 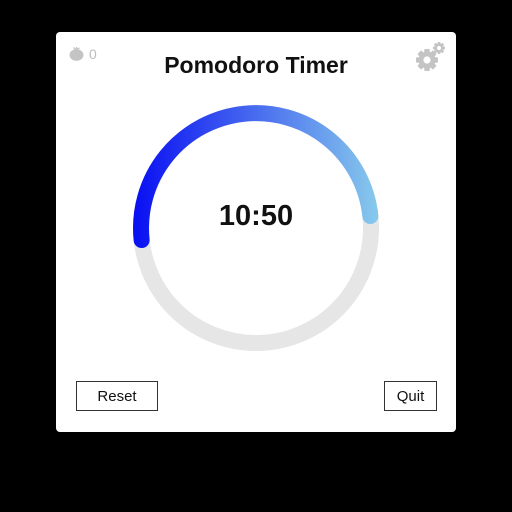 What do you see at coordinates (256, 216) in the screenshot?
I see `time-remaining: 10:50` at bounding box center [256, 216].